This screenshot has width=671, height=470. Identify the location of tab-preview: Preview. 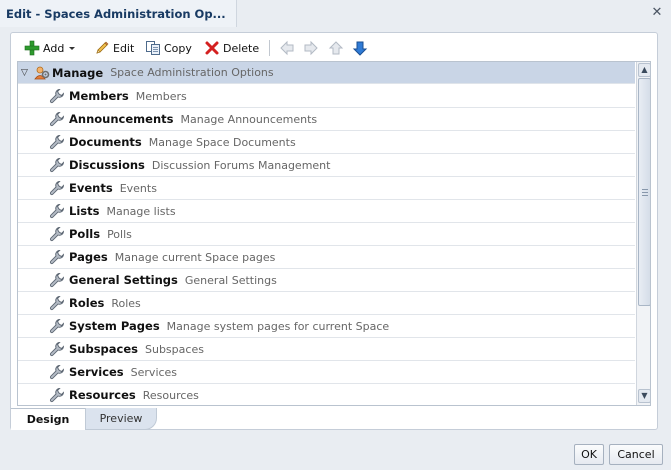
(121, 419).